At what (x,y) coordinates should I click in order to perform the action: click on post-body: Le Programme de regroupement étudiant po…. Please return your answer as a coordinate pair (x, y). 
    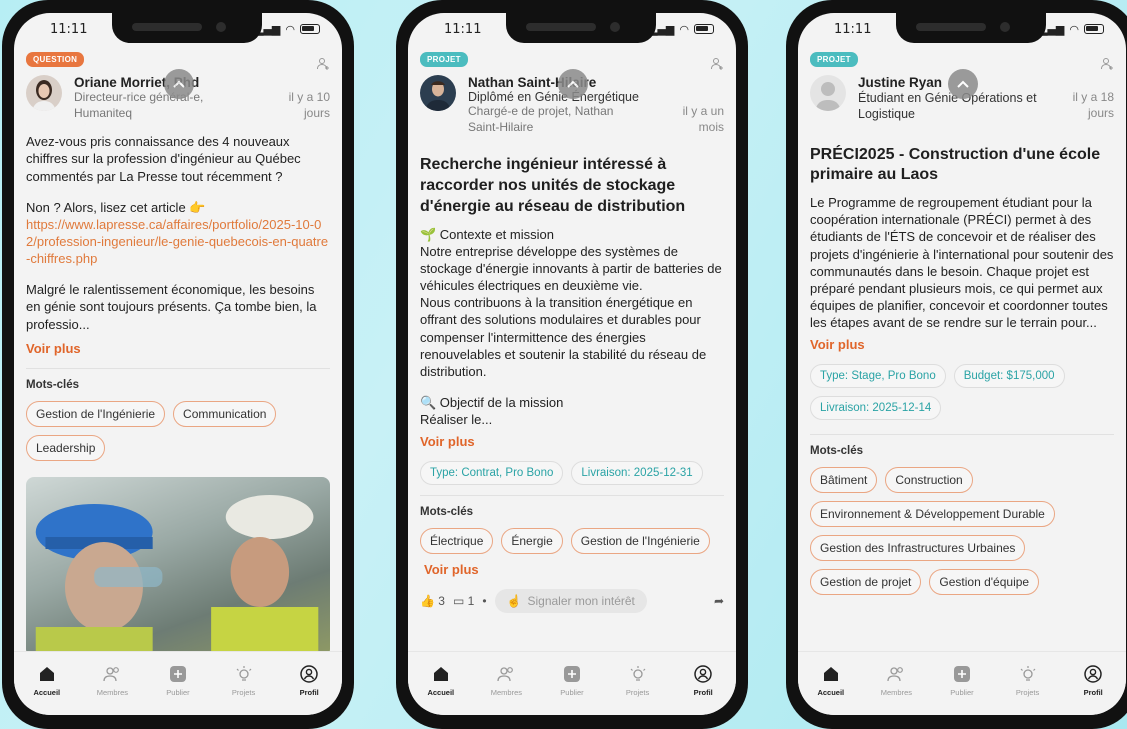
    Looking at the image, I should click on (962, 262).